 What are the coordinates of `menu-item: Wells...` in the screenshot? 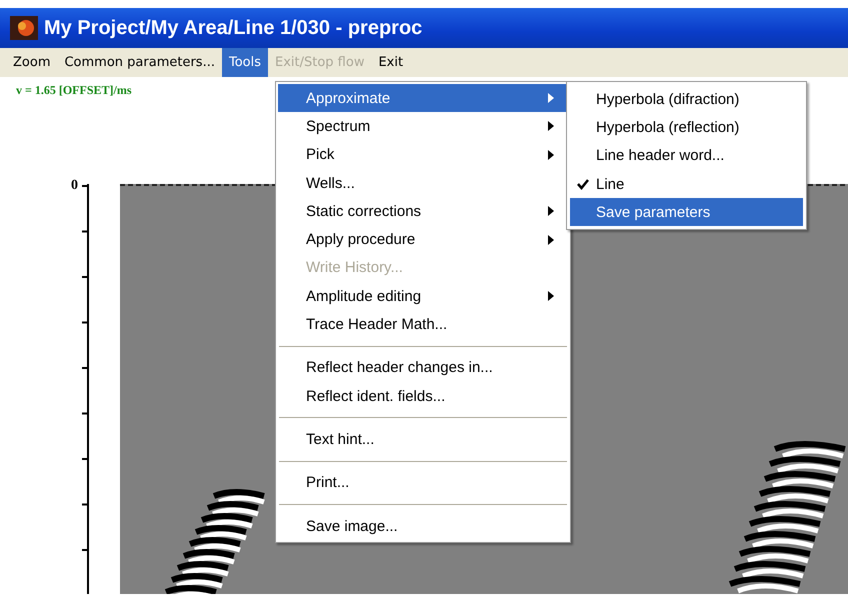 It's located at (423, 183).